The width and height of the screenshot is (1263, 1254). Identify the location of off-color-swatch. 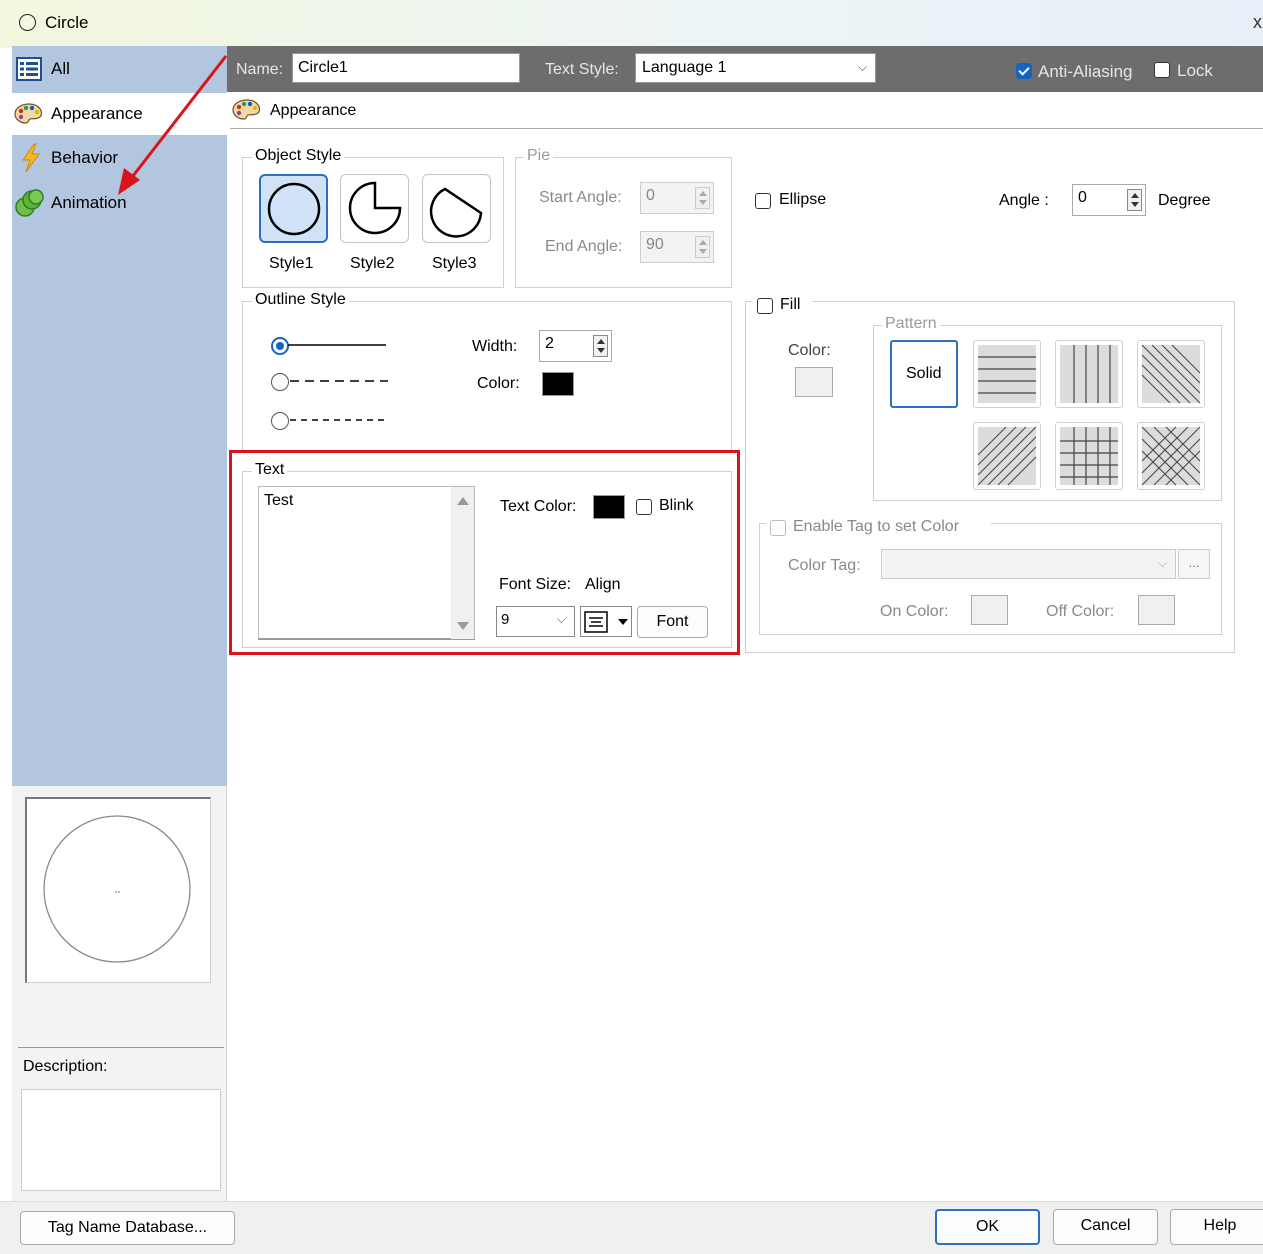
(1156, 610).